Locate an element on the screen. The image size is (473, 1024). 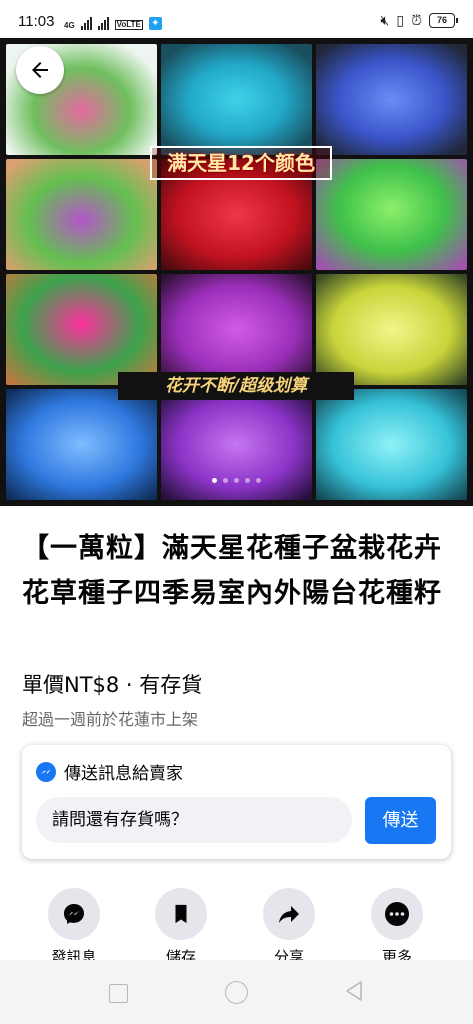
back-button is located at coordinates (40, 70).